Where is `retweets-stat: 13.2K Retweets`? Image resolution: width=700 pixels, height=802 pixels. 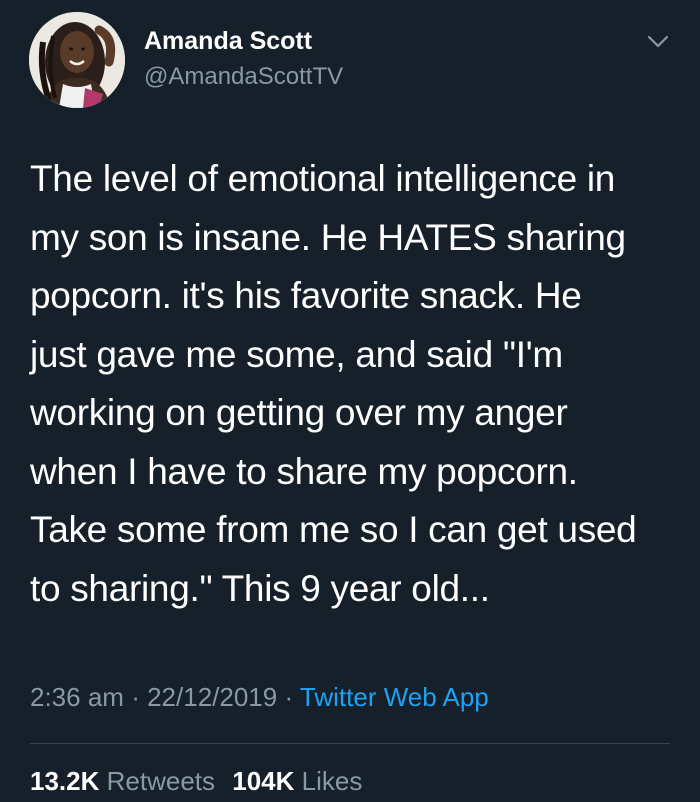
retweets-stat: 13.2K Retweets is located at coordinates (122, 781).